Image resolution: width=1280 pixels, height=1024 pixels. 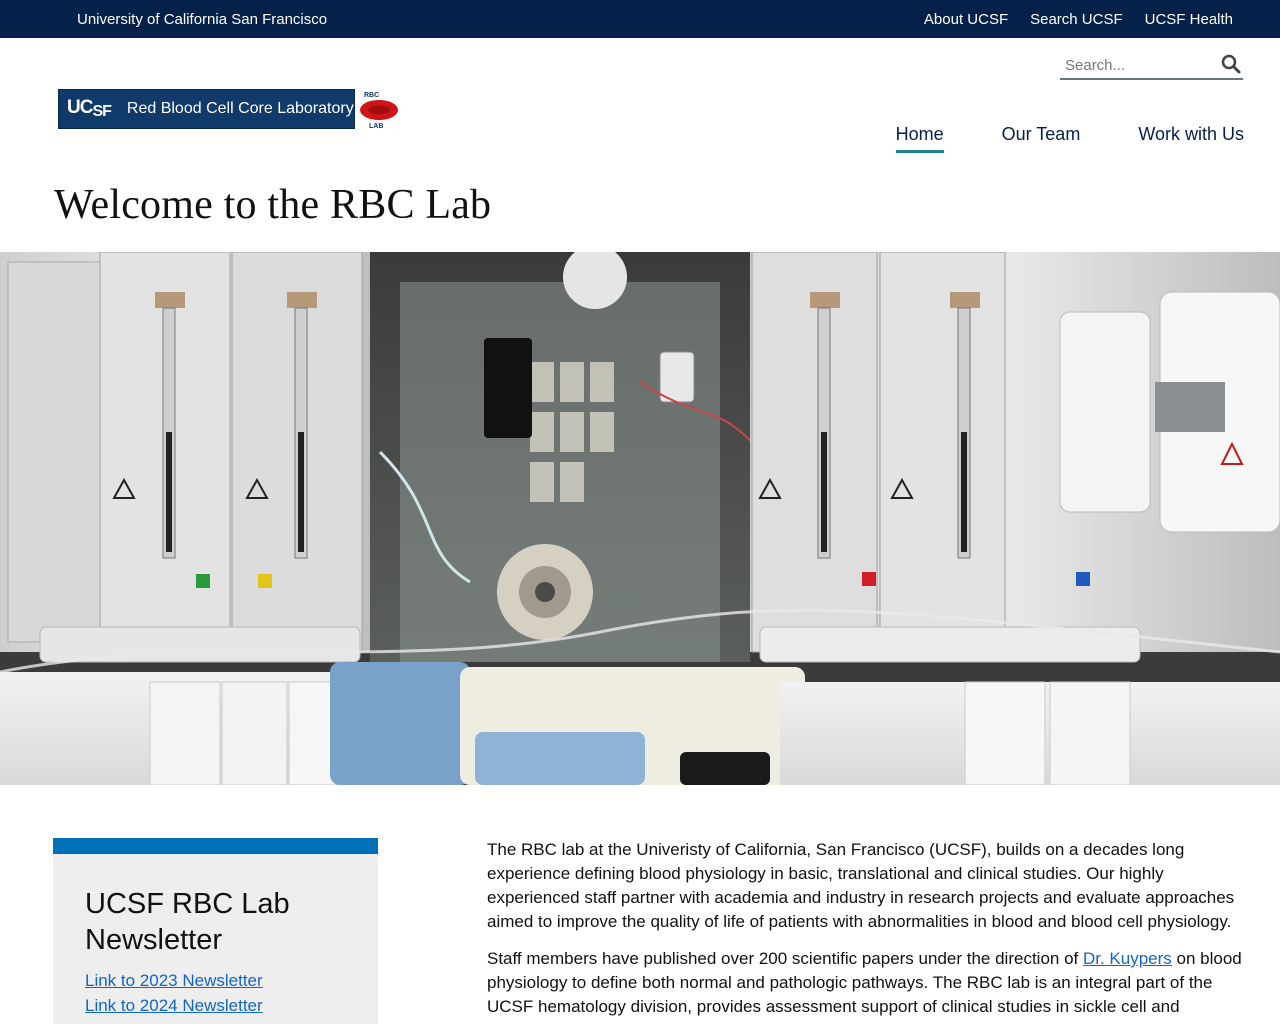 I want to click on newsletter-2023-link: Link to 2023 Newsletter, so click(x=174, y=981).